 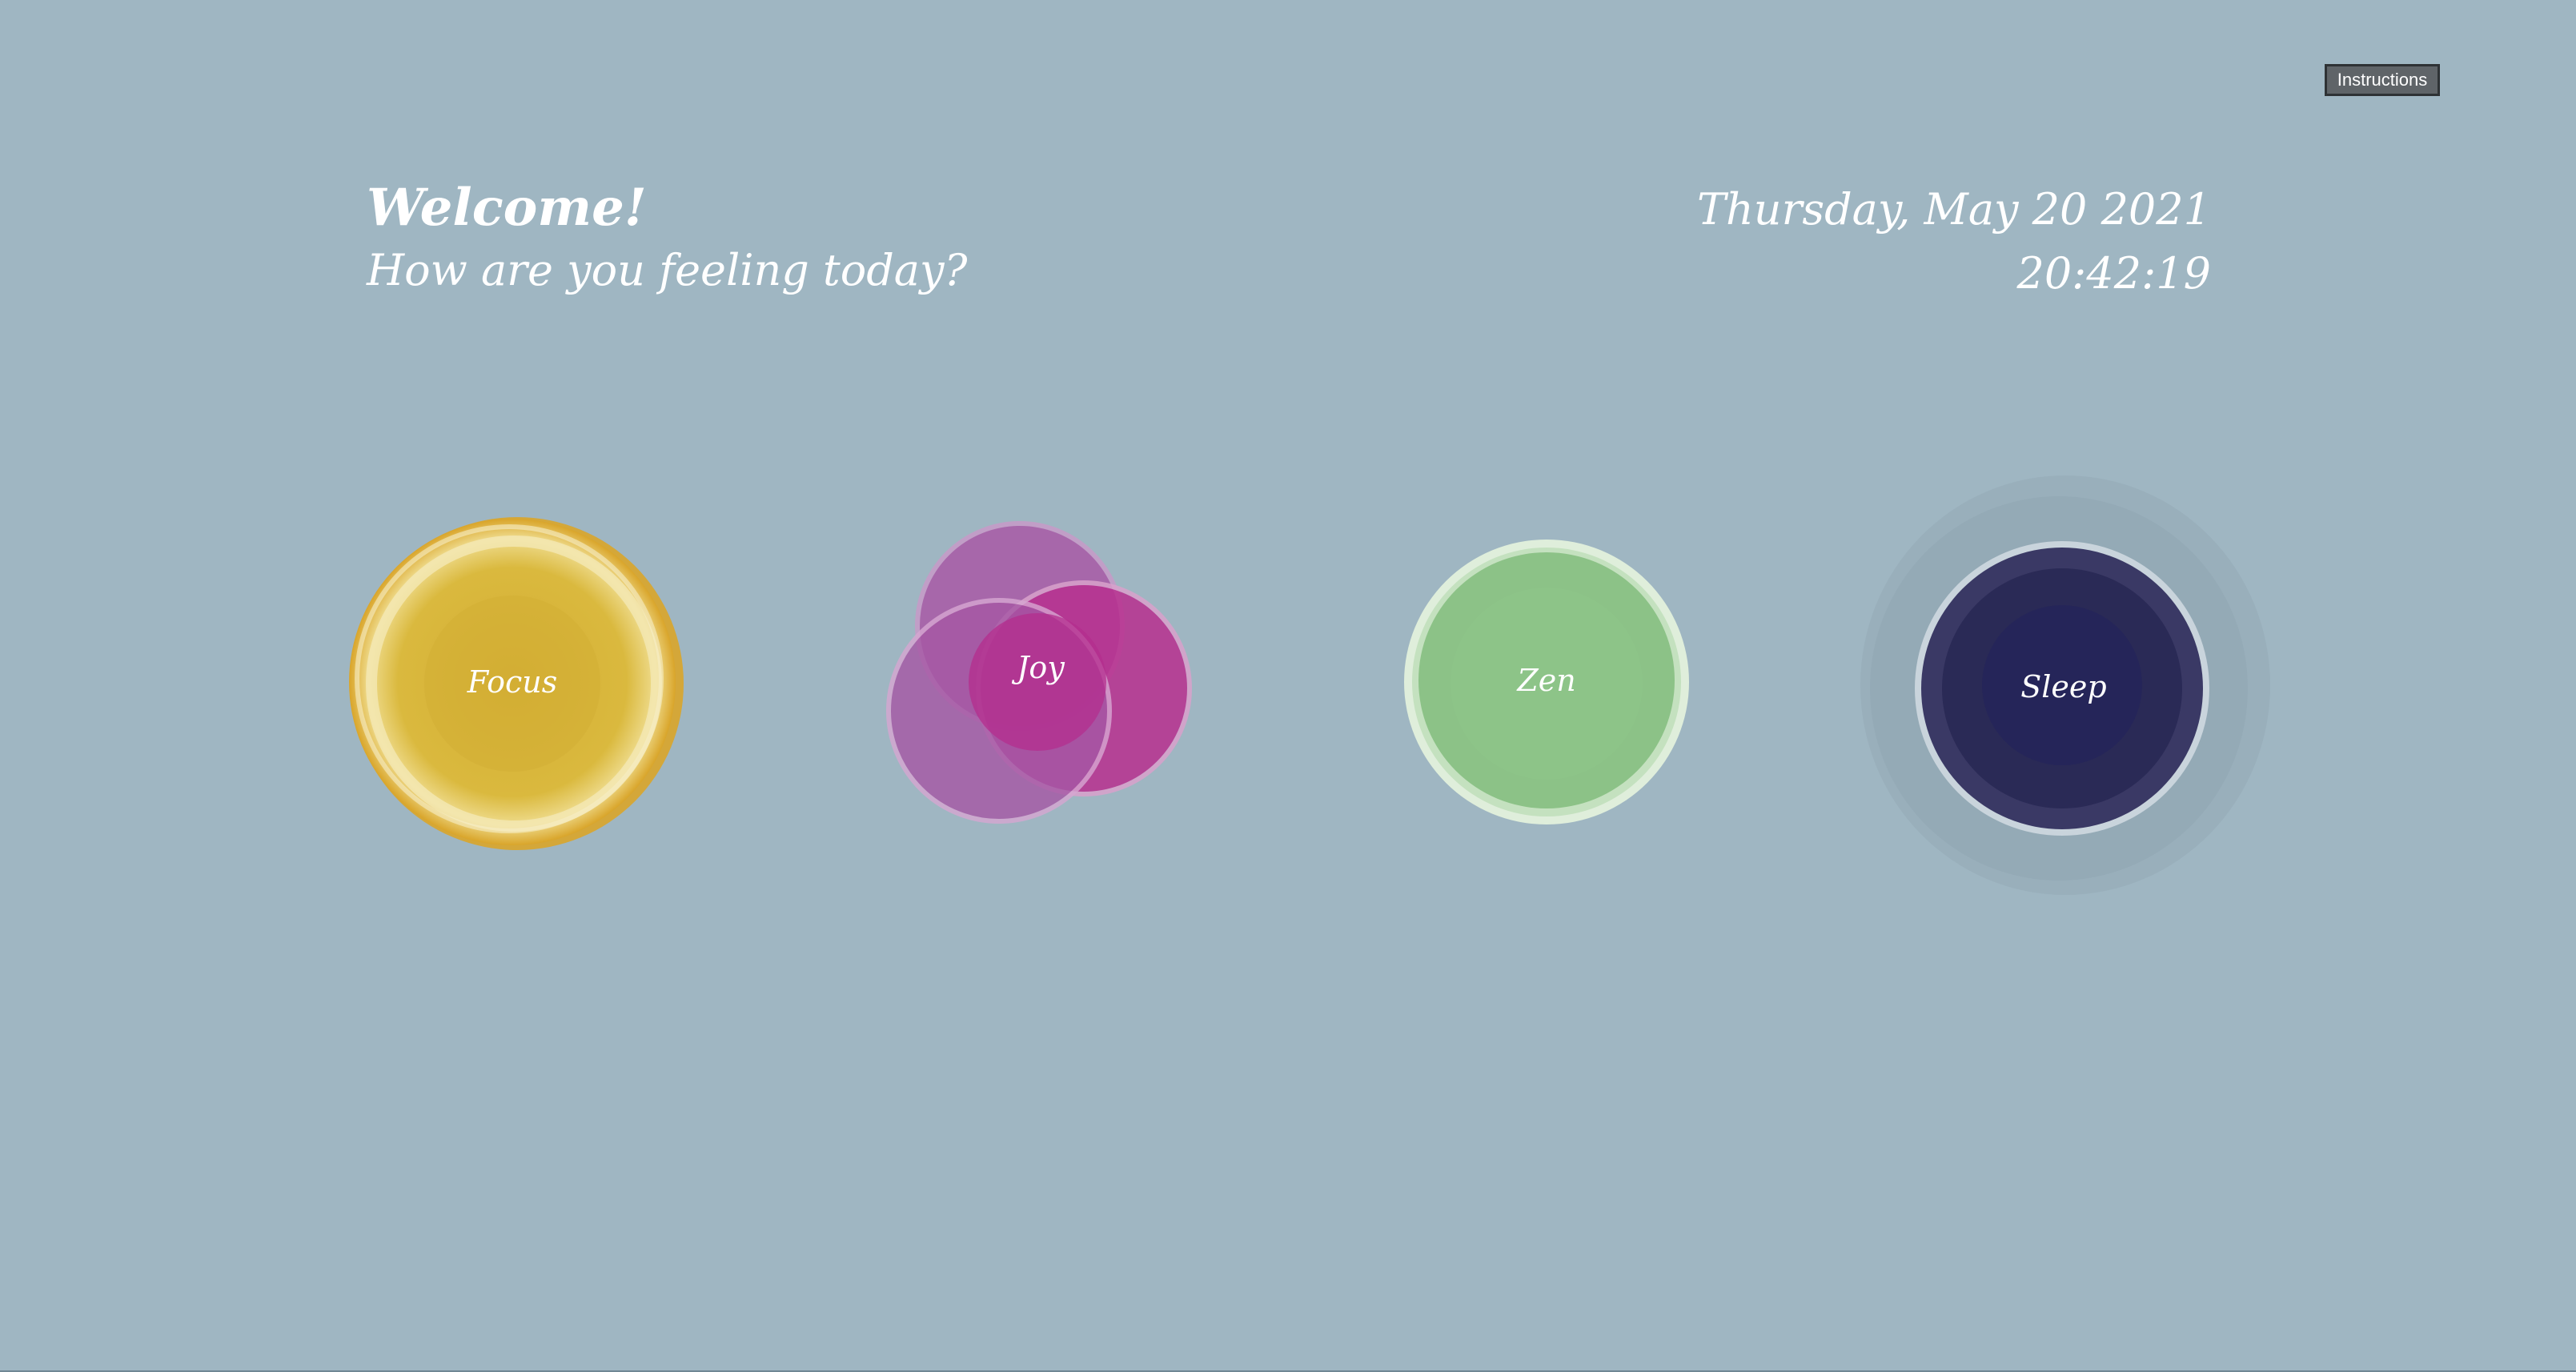 I want to click on mood-label-focus: Focus, so click(x=513, y=682).